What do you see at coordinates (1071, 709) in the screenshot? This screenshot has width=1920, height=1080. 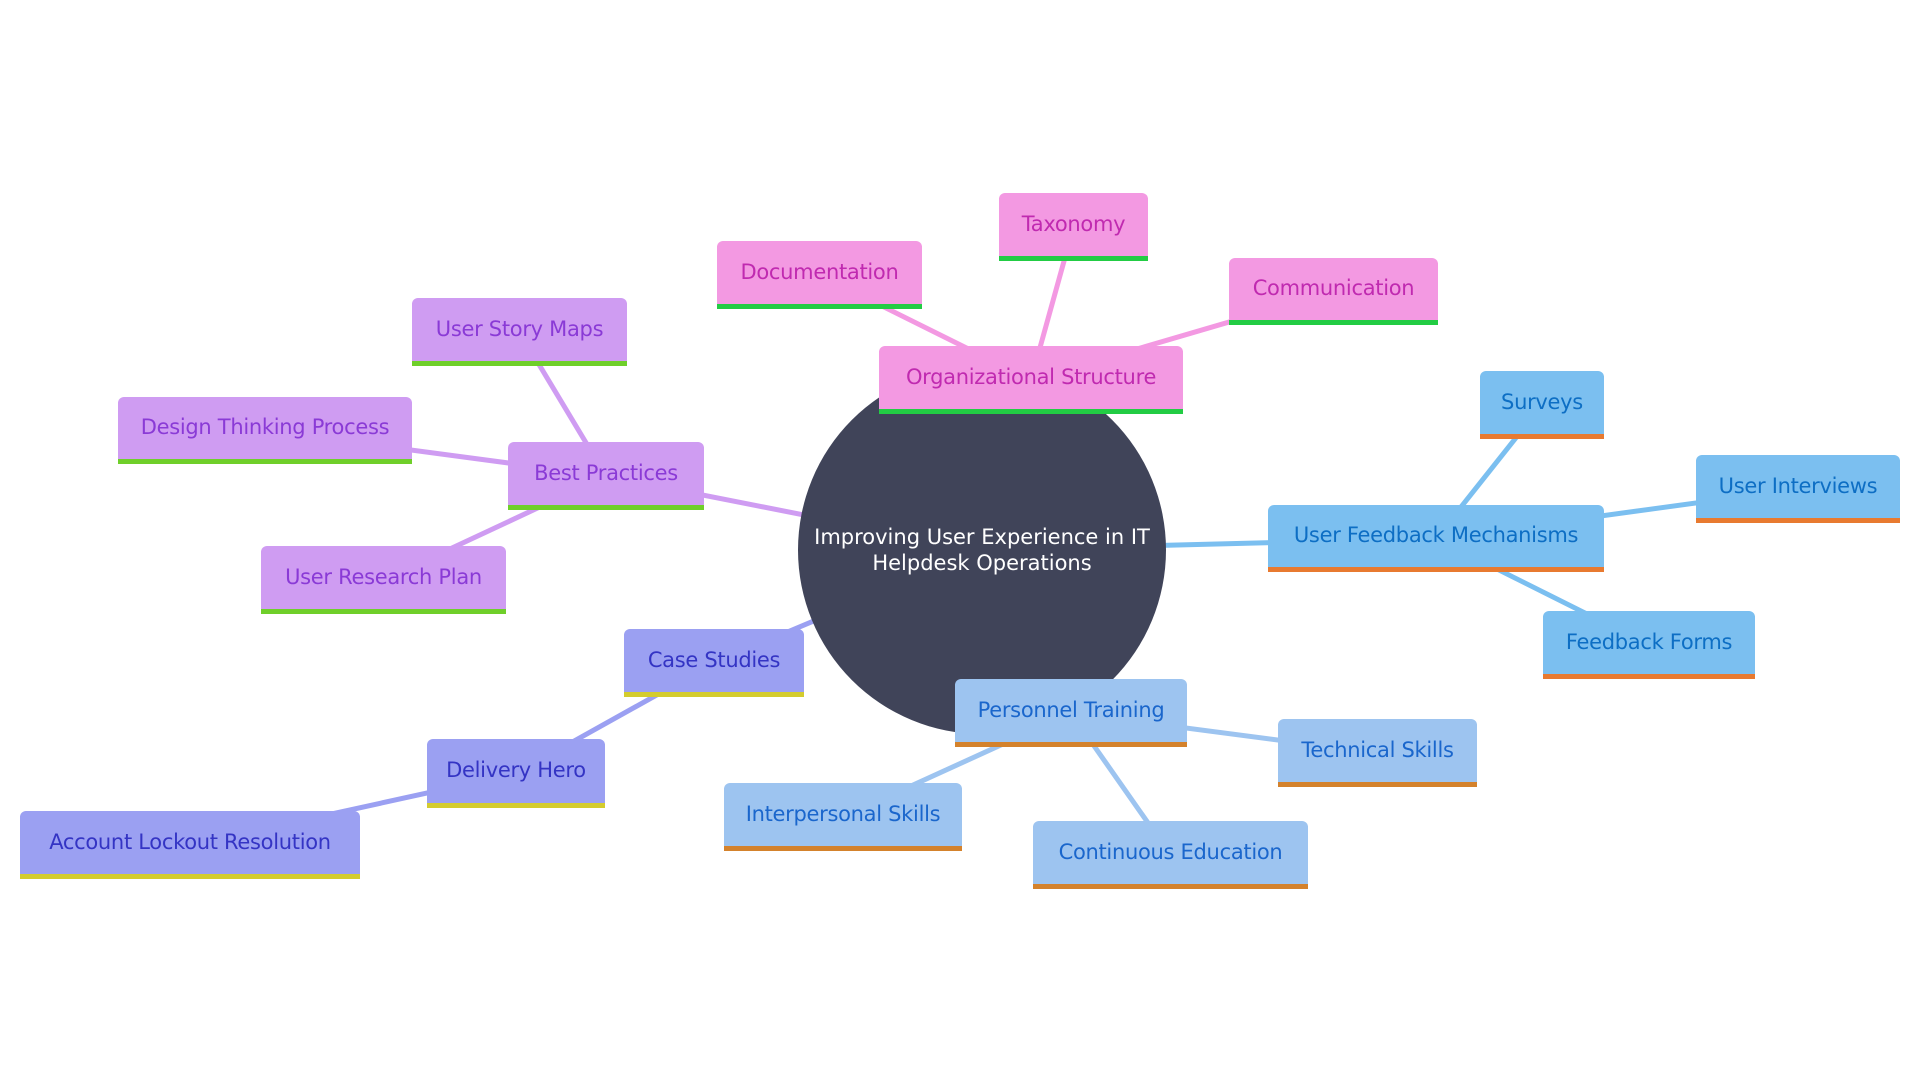 I see `node-label: Personnel Training` at bounding box center [1071, 709].